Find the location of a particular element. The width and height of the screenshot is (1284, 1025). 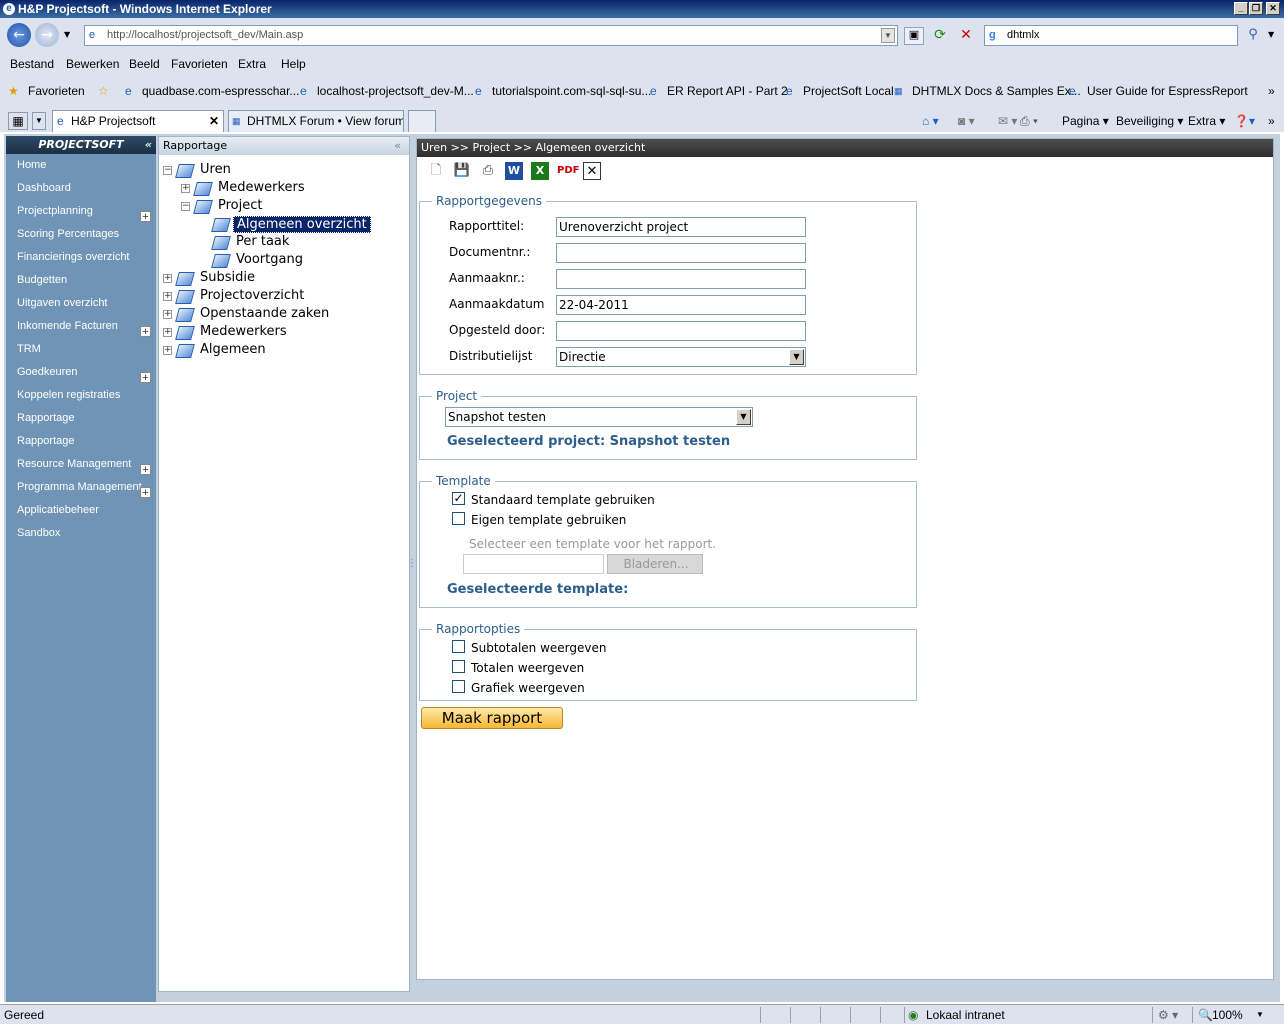

date-input: 22-04-2011 is located at coordinates (681, 305).